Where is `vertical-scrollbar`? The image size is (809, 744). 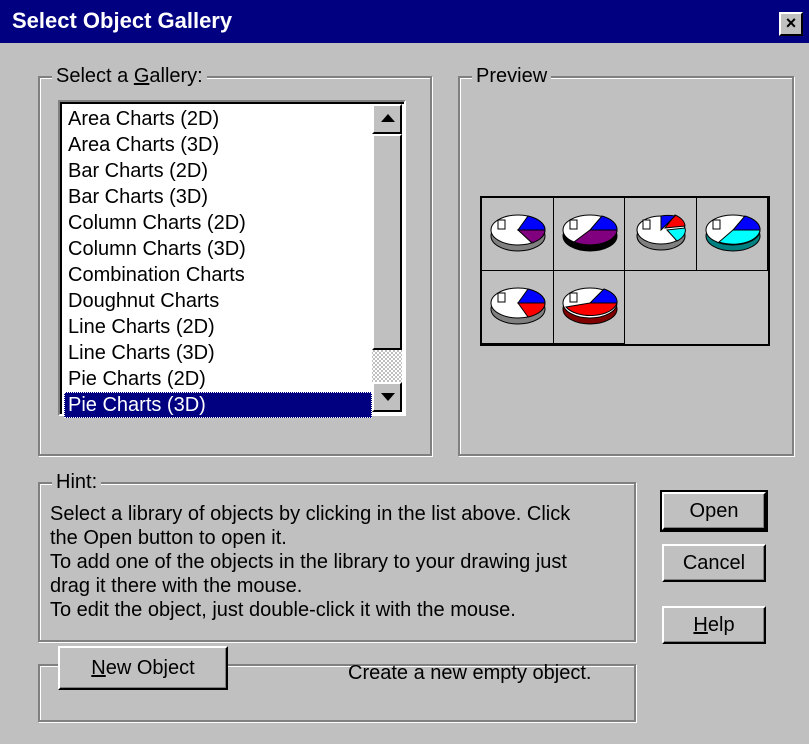 vertical-scrollbar is located at coordinates (387, 258).